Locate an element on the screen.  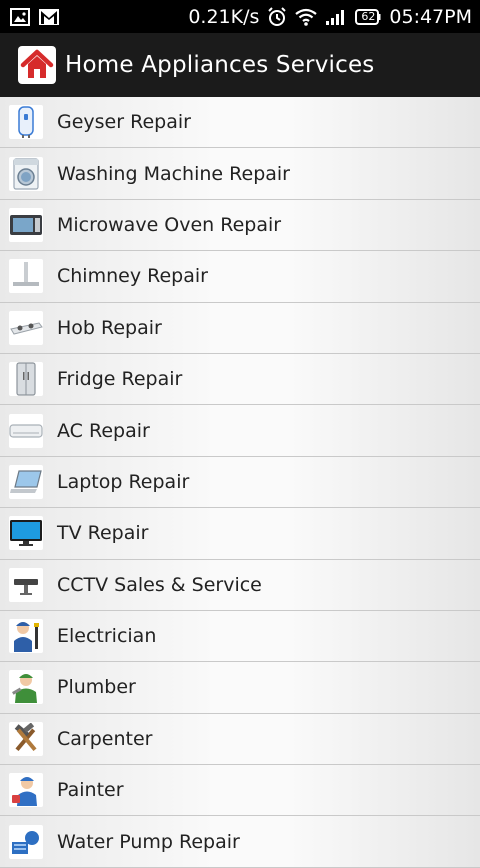
list-item-cctv-sales-service: CCTV Sales & Service is located at coordinates (240, 585).